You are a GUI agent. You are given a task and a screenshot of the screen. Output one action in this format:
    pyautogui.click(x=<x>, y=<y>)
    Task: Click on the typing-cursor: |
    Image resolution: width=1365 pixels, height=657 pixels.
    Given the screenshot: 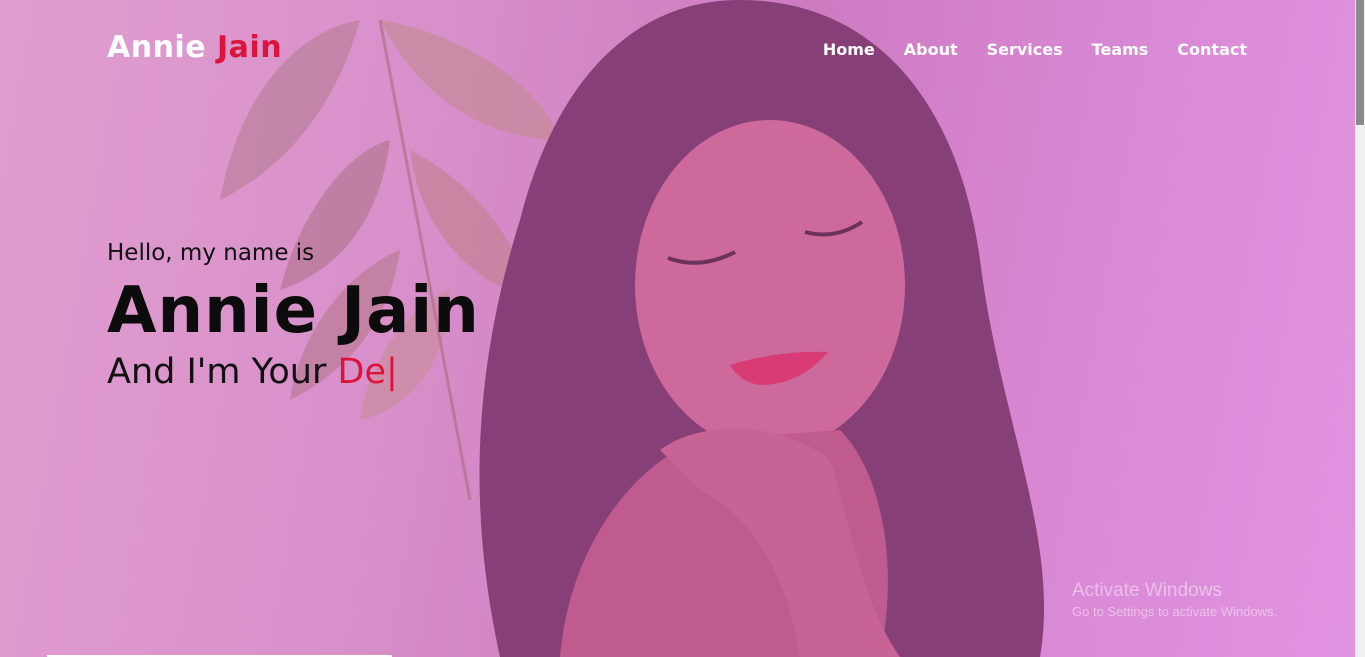 What is the action you would take?
    pyautogui.click(x=391, y=372)
    